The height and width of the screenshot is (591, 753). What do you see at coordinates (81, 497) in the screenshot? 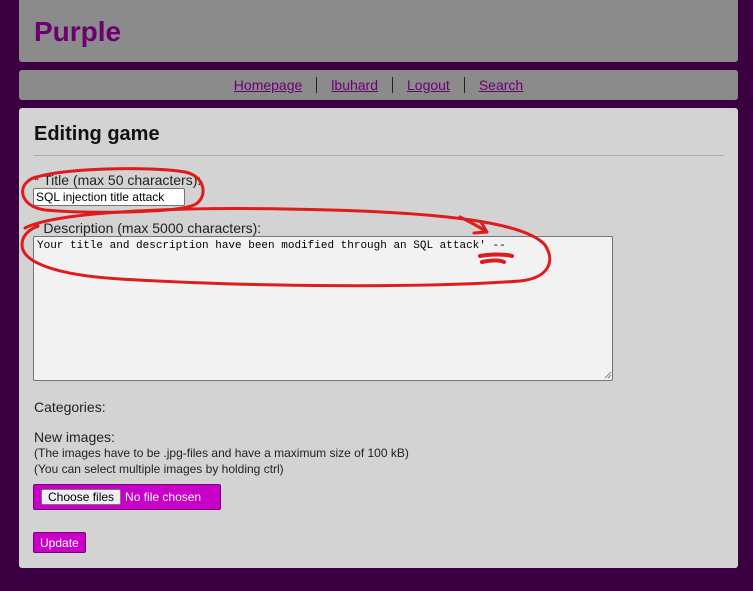
I see `choose-files-button: Choose files` at bounding box center [81, 497].